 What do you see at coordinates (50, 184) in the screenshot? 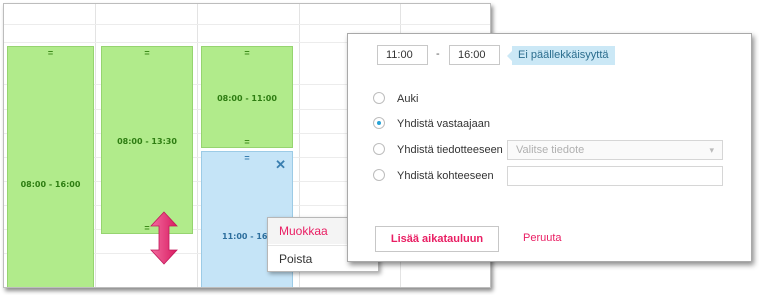
I see `event-time: 08:00 - 16:00` at bounding box center [50, 184].